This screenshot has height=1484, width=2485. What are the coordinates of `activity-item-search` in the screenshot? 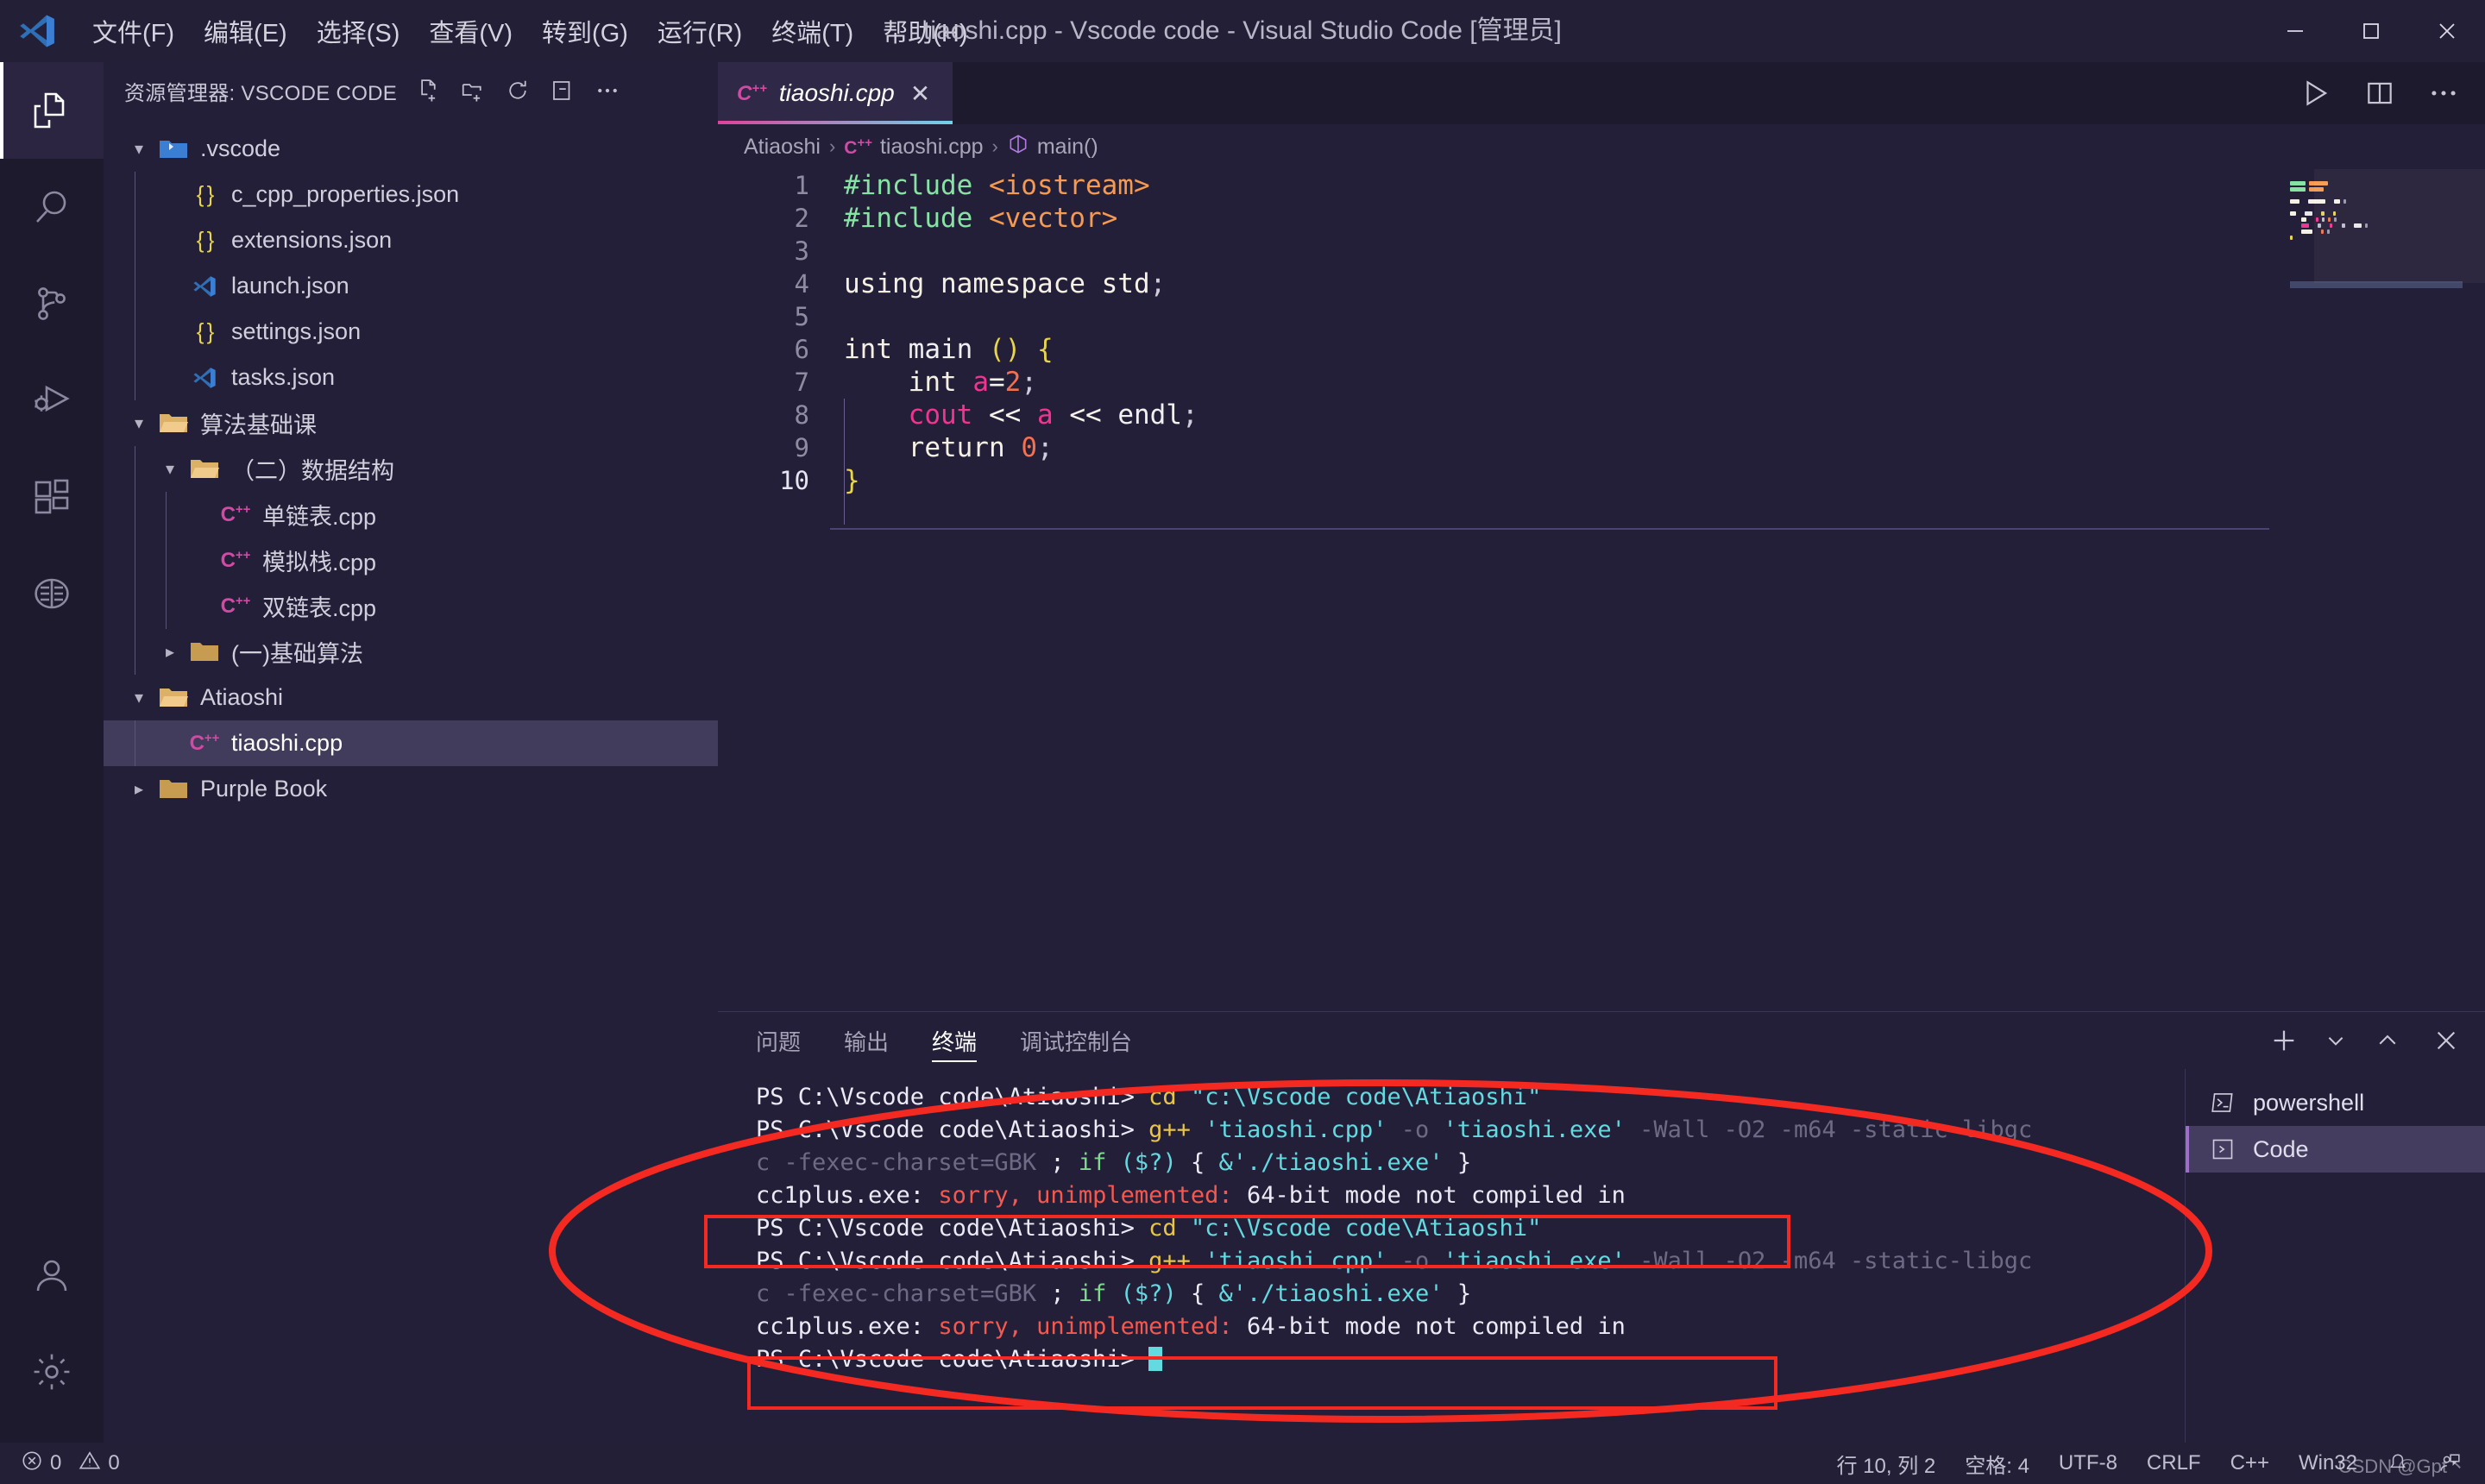 It's located at (52, 207).